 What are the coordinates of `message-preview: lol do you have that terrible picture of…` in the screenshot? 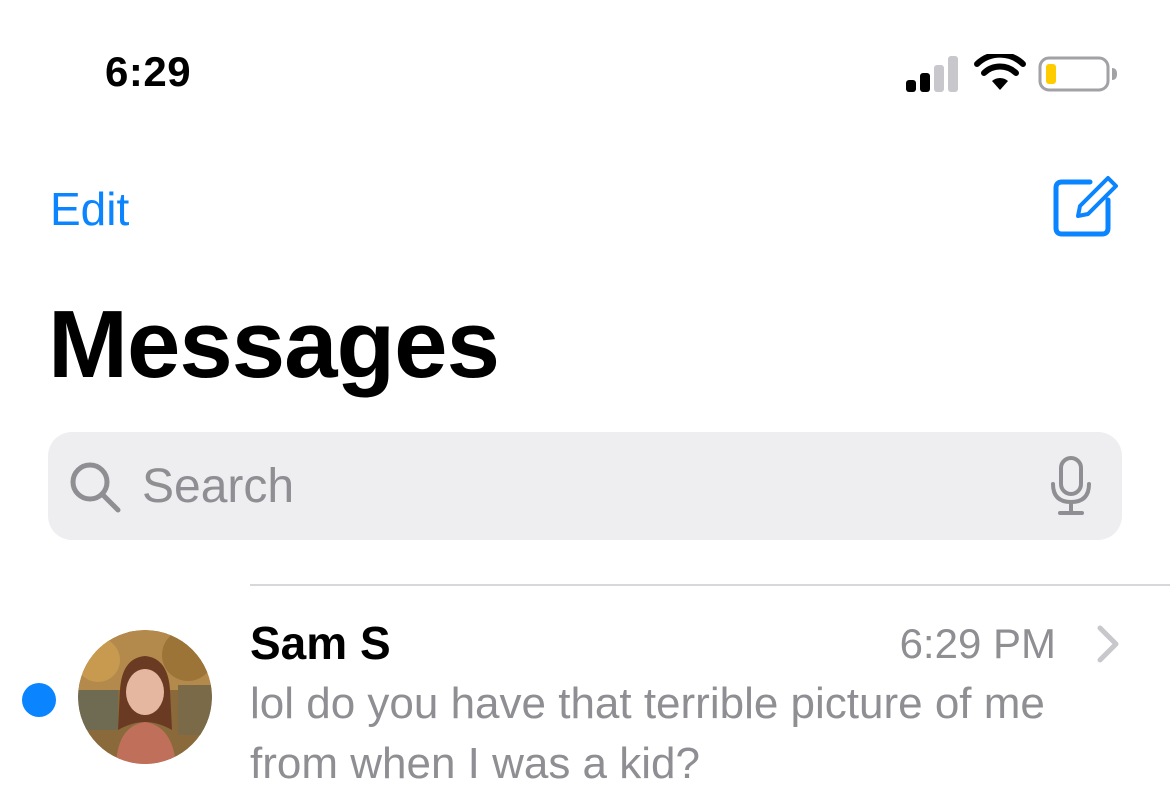 It's located at (647, 733).